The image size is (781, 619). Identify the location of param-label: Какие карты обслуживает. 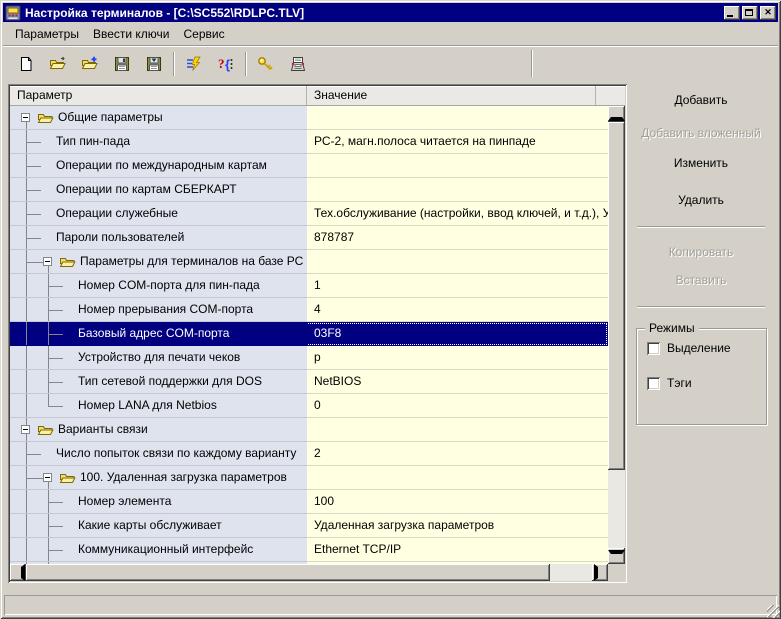
(150, 525).